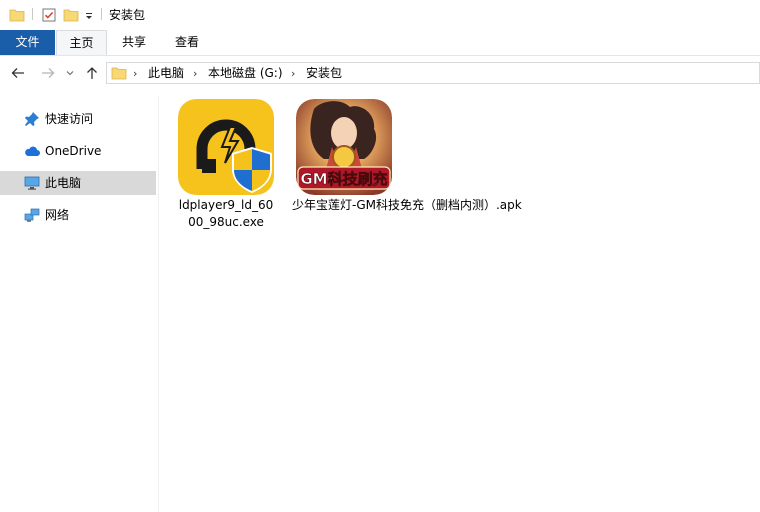 The image size is (760, 512). Describe the element at coordinates (134, 42) in the screenshot. I see `tab-share: 共享` at that location.